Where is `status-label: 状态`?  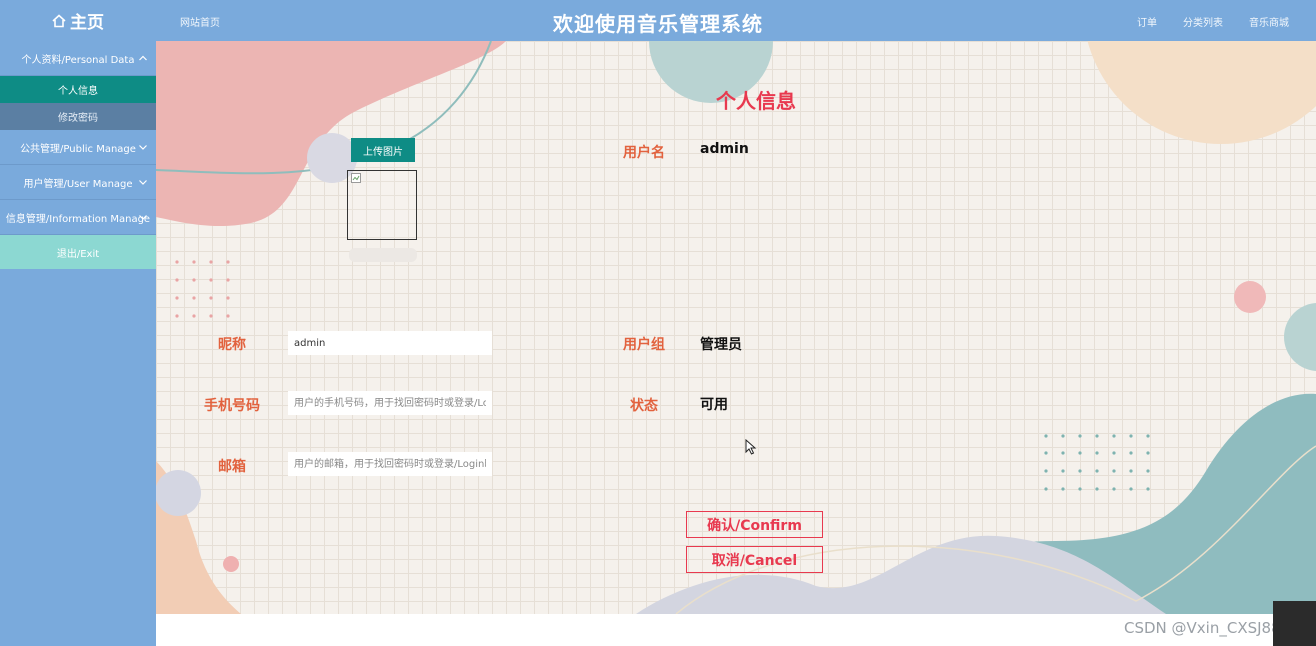 status-label: 状态 is located at coordinates (644, 406).